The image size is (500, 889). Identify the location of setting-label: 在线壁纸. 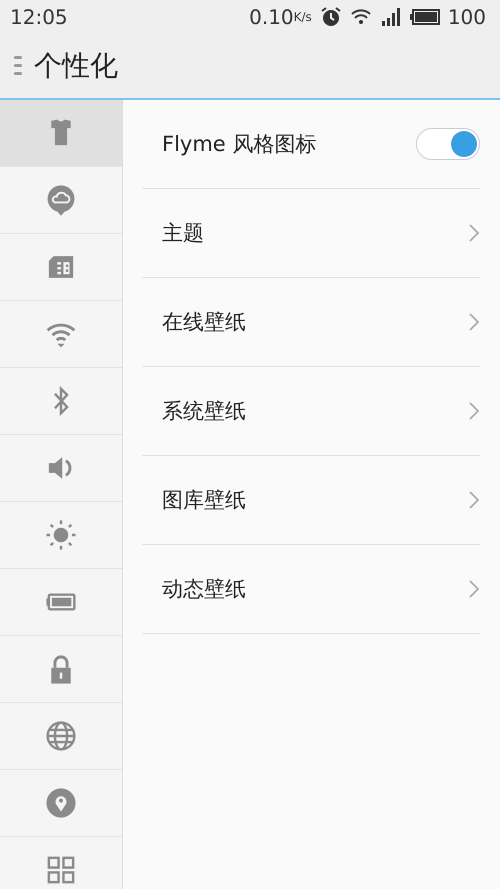
(204, 322).